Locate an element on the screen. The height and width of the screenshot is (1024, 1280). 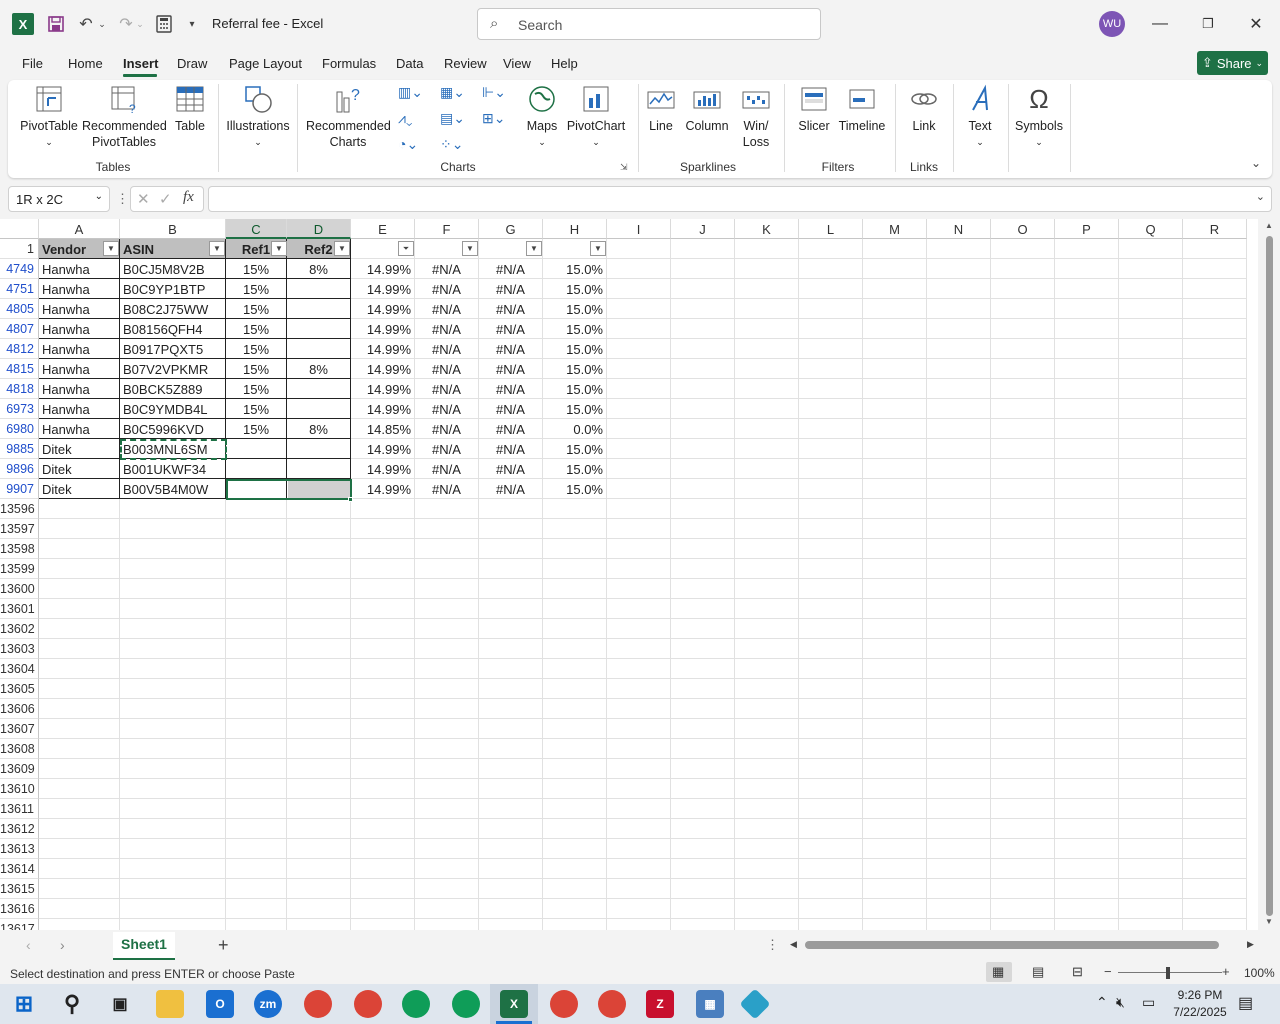
hierarchy-chart-icon: ▦⌄ is located at coordinates (452, 92).